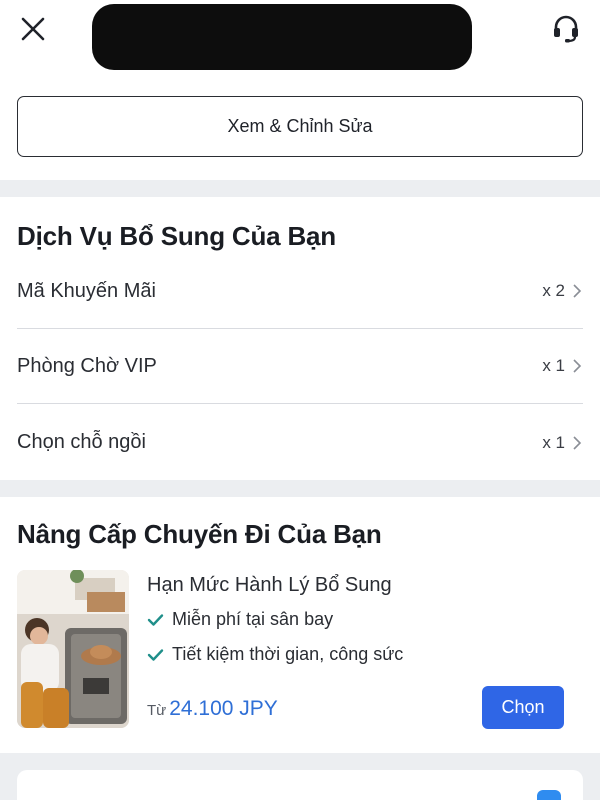 The width and height of the screenshot is (600, 800). I want to click on headset-icon, so click(566, 29).